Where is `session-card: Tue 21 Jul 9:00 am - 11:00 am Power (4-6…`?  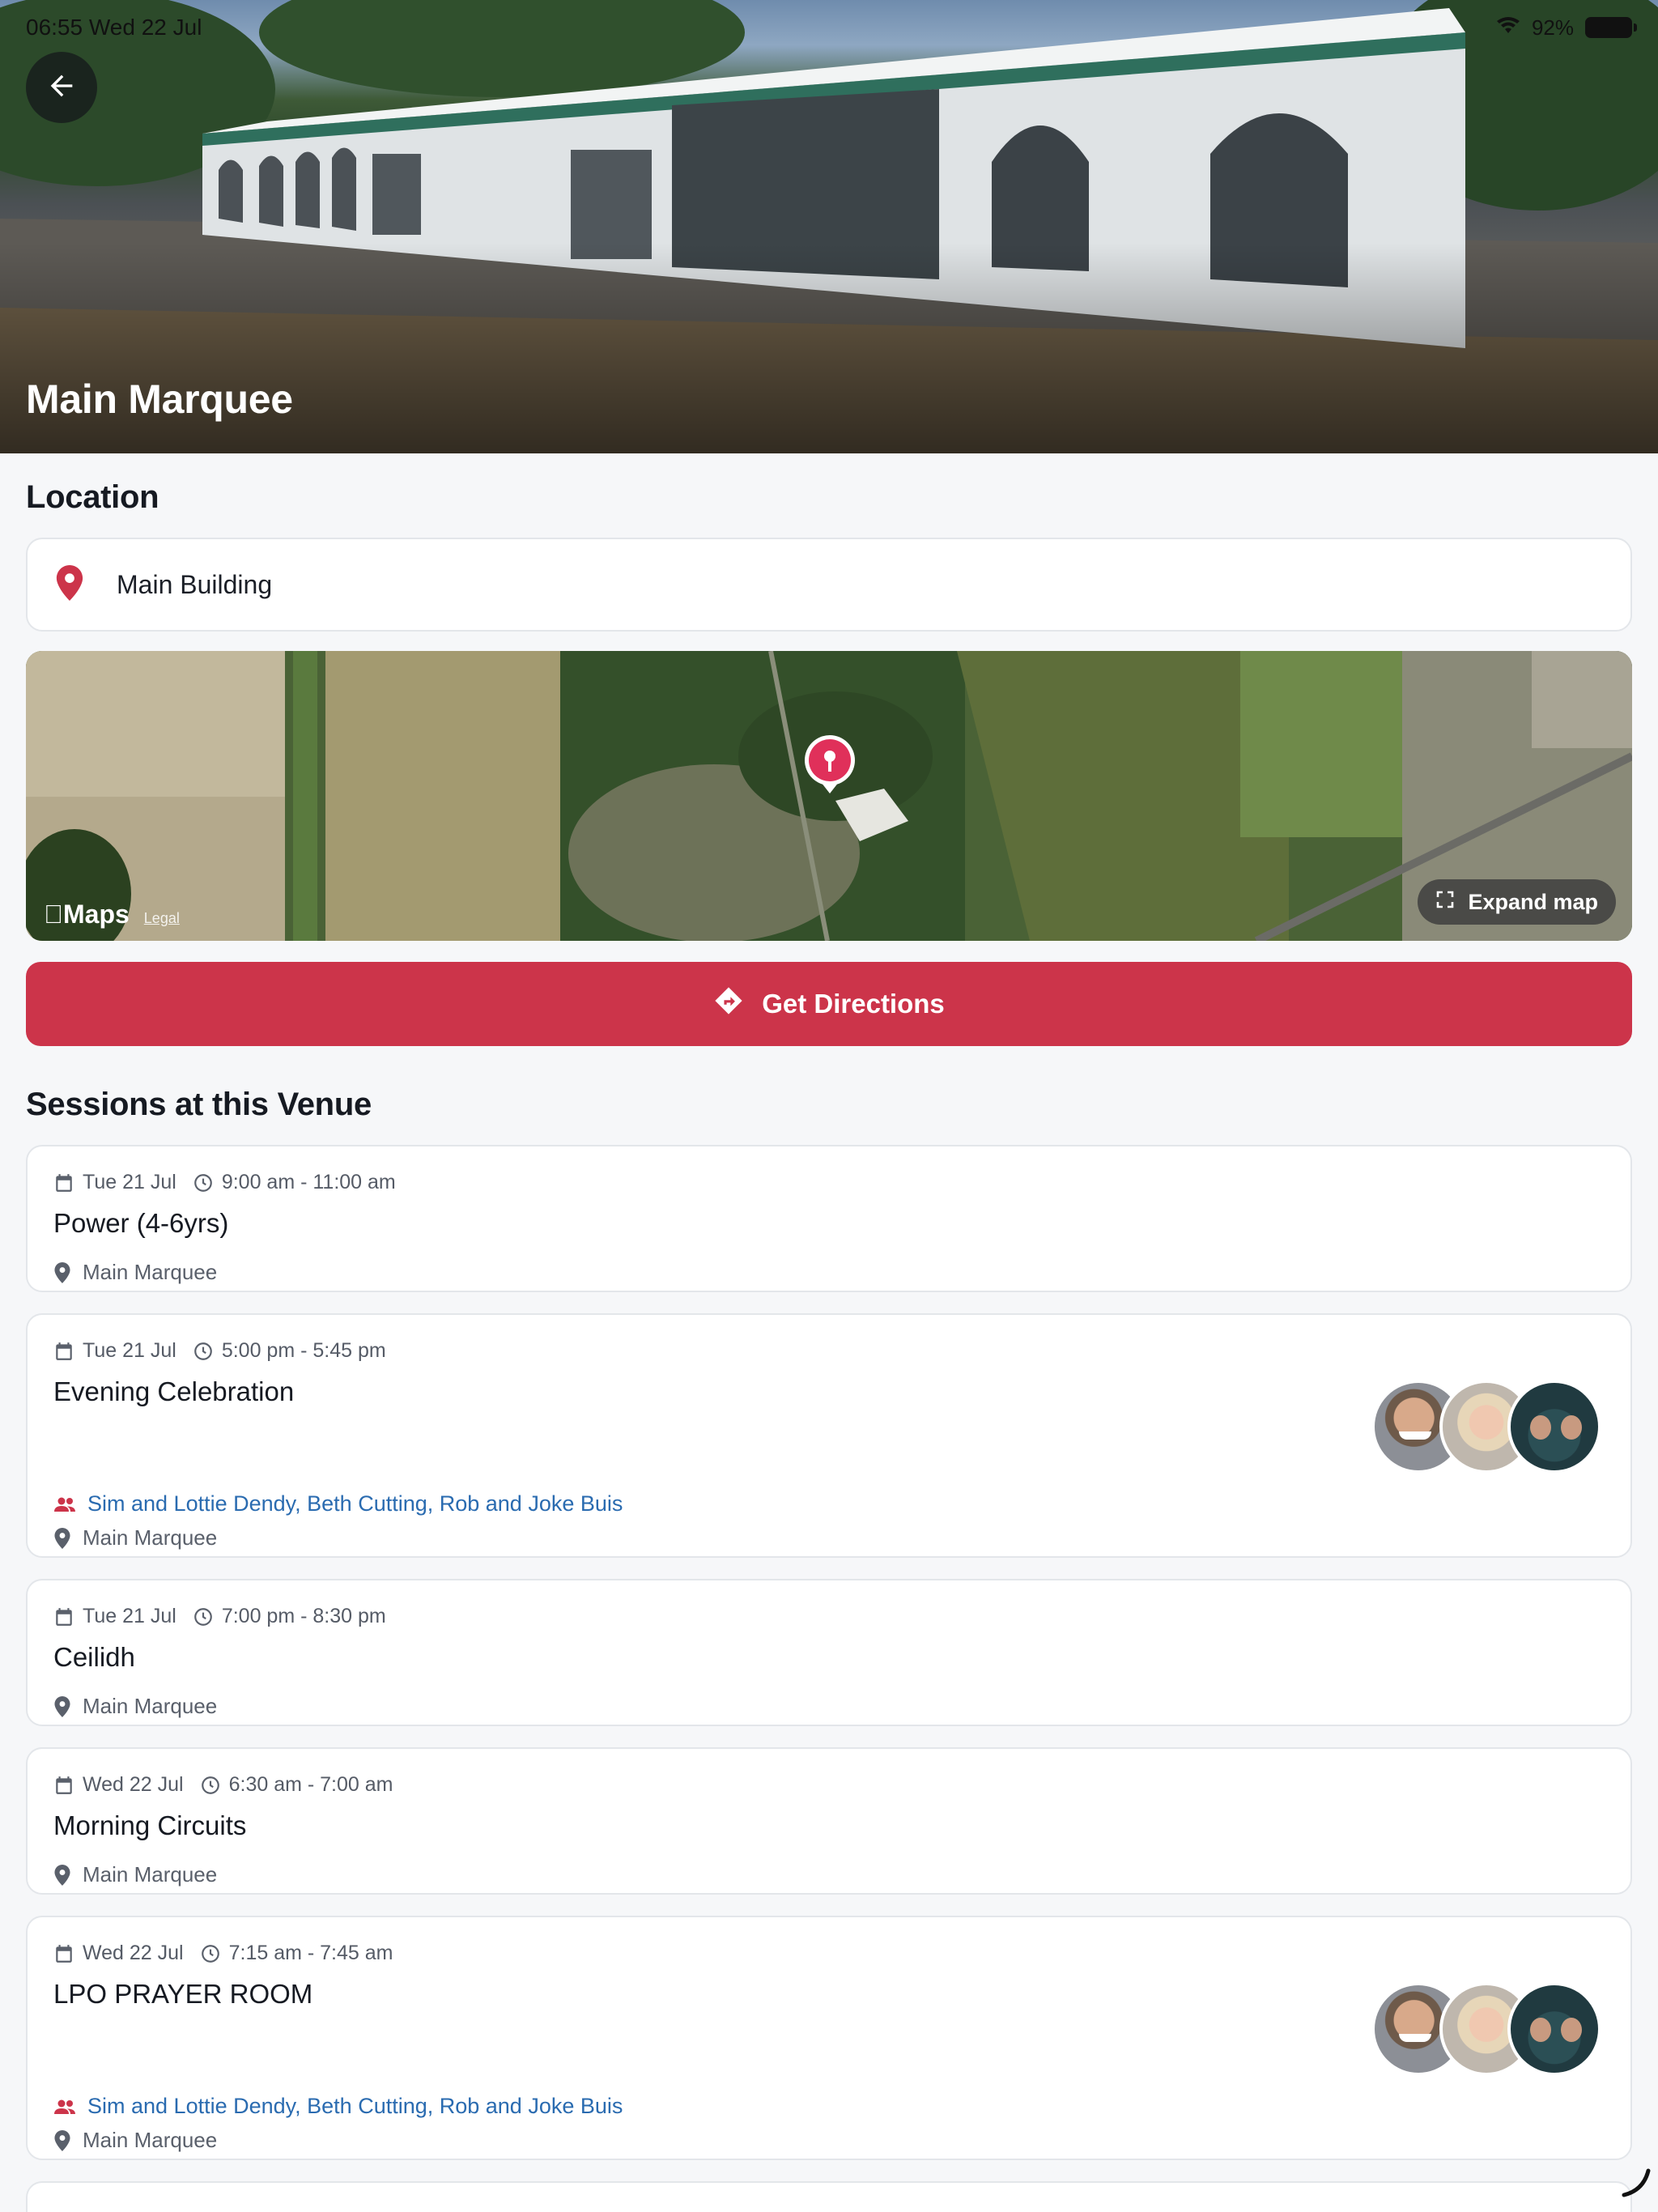 session-card: Tue 21 Jul 9:00 am - 11:00 am Power (4-6… is located at coordinates (829, 1219).